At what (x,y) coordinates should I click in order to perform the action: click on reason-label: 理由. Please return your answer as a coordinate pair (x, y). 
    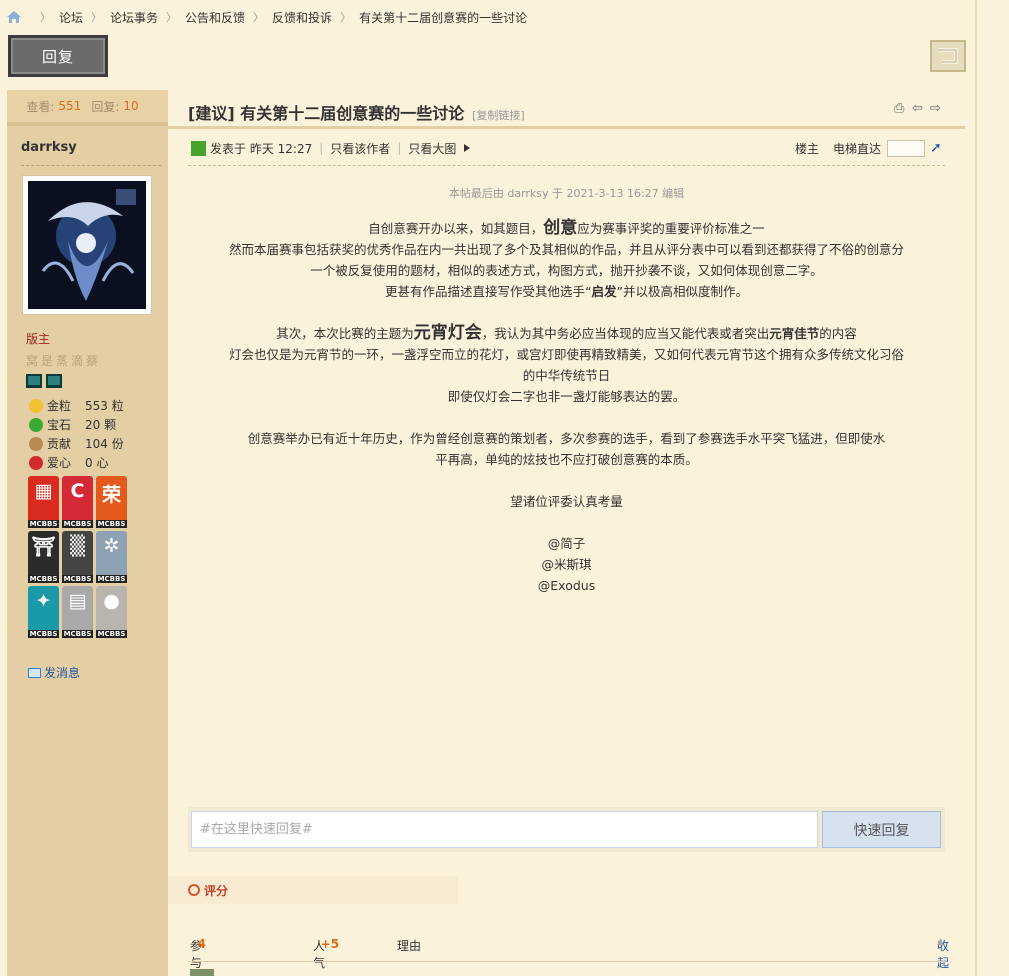
    Looking at the image, I should click on (409, 946).